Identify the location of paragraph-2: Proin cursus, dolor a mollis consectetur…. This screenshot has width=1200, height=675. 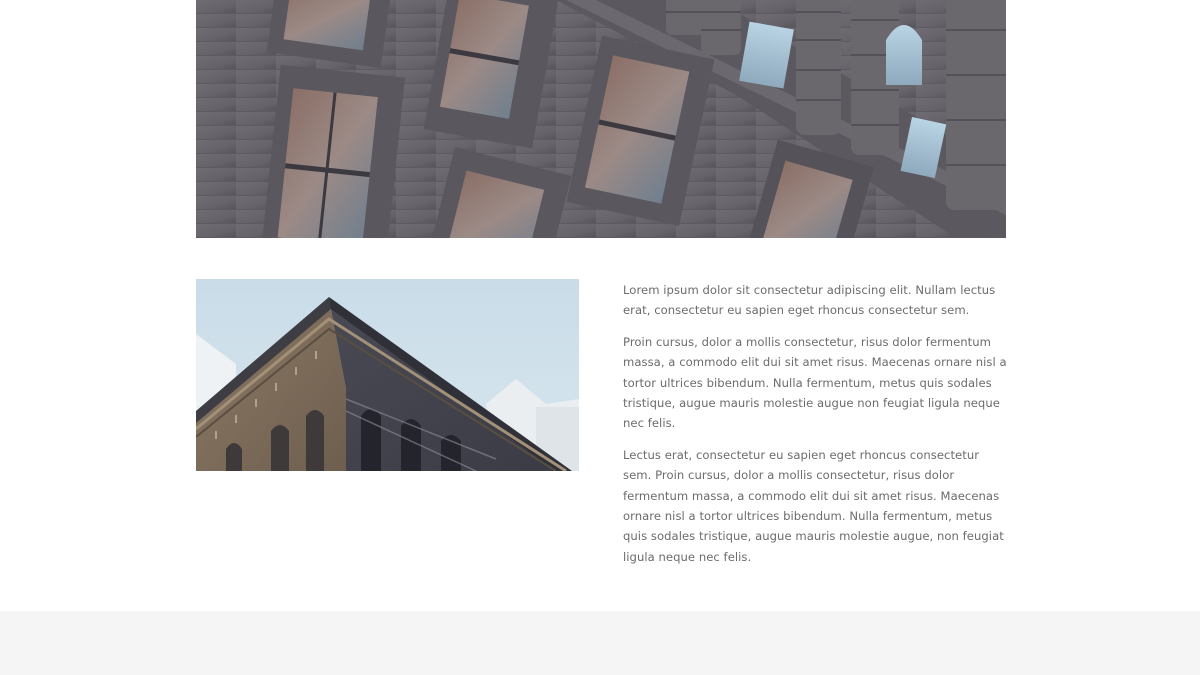
(815, 382).